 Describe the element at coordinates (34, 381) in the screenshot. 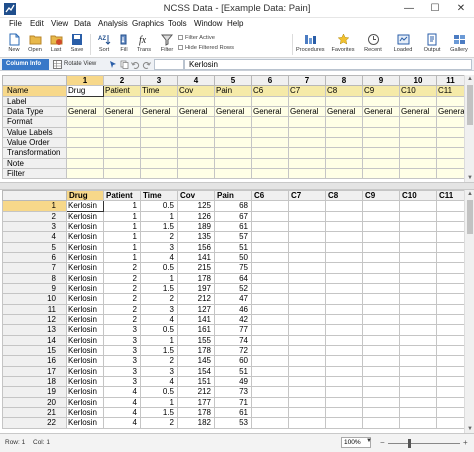

I see `row-number: 18` at that location.